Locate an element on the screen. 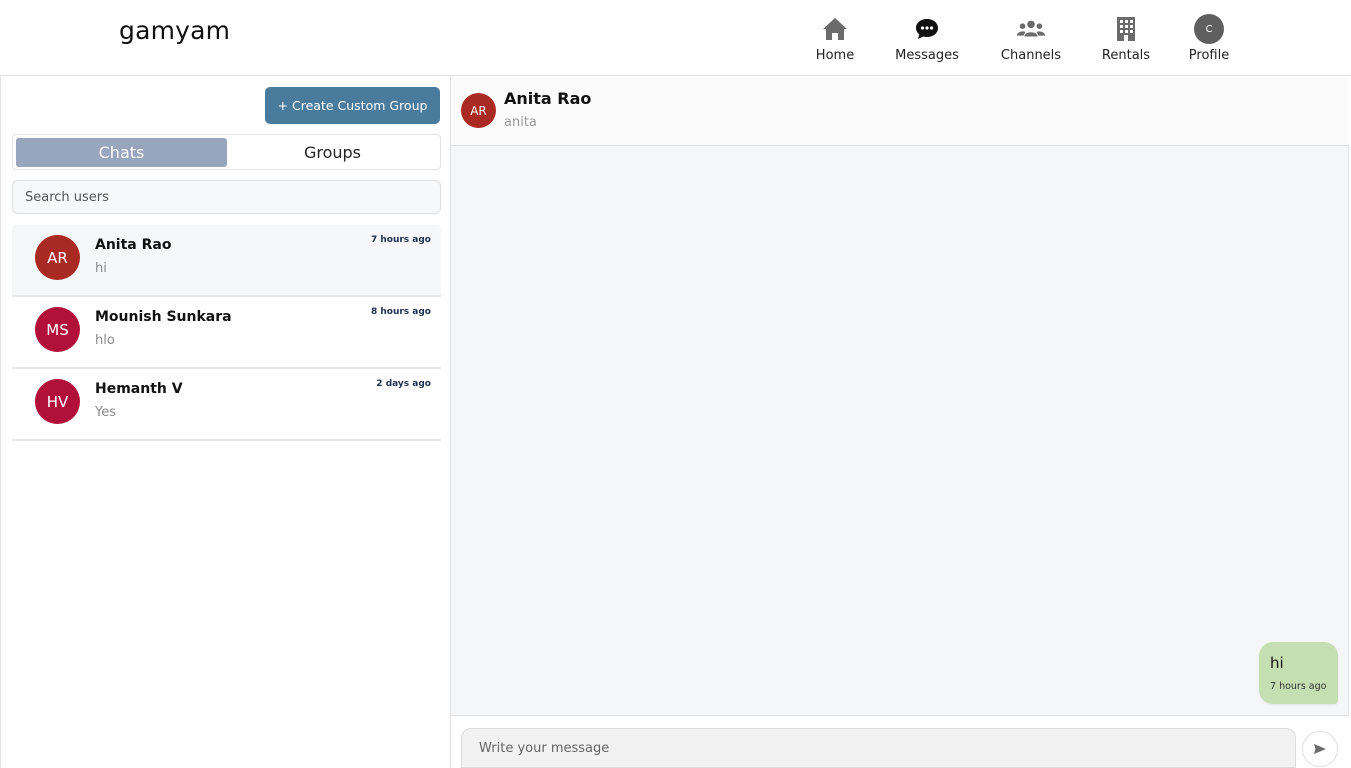  message-input is located at coordinates (878, 748).